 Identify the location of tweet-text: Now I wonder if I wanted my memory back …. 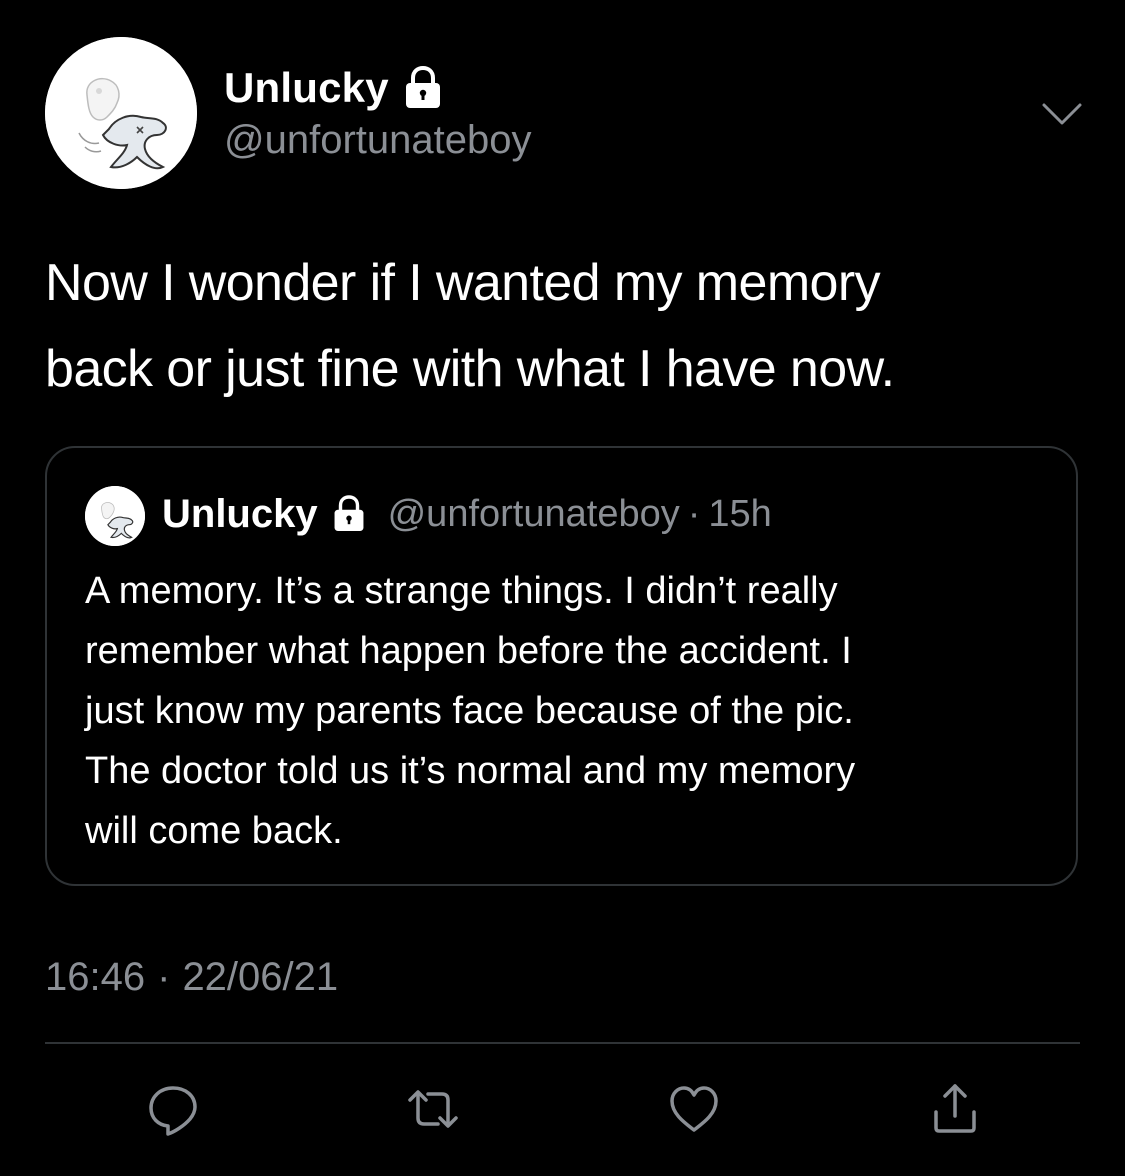
(470, 326).